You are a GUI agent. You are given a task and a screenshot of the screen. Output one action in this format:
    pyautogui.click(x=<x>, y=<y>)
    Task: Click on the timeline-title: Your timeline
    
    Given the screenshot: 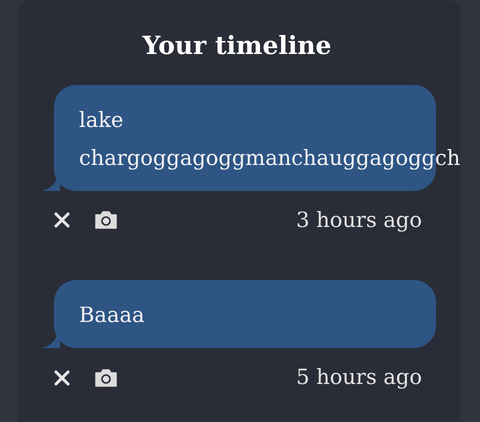 What is the action you would take?
    pyautogui.click(x=236, y=46)
    